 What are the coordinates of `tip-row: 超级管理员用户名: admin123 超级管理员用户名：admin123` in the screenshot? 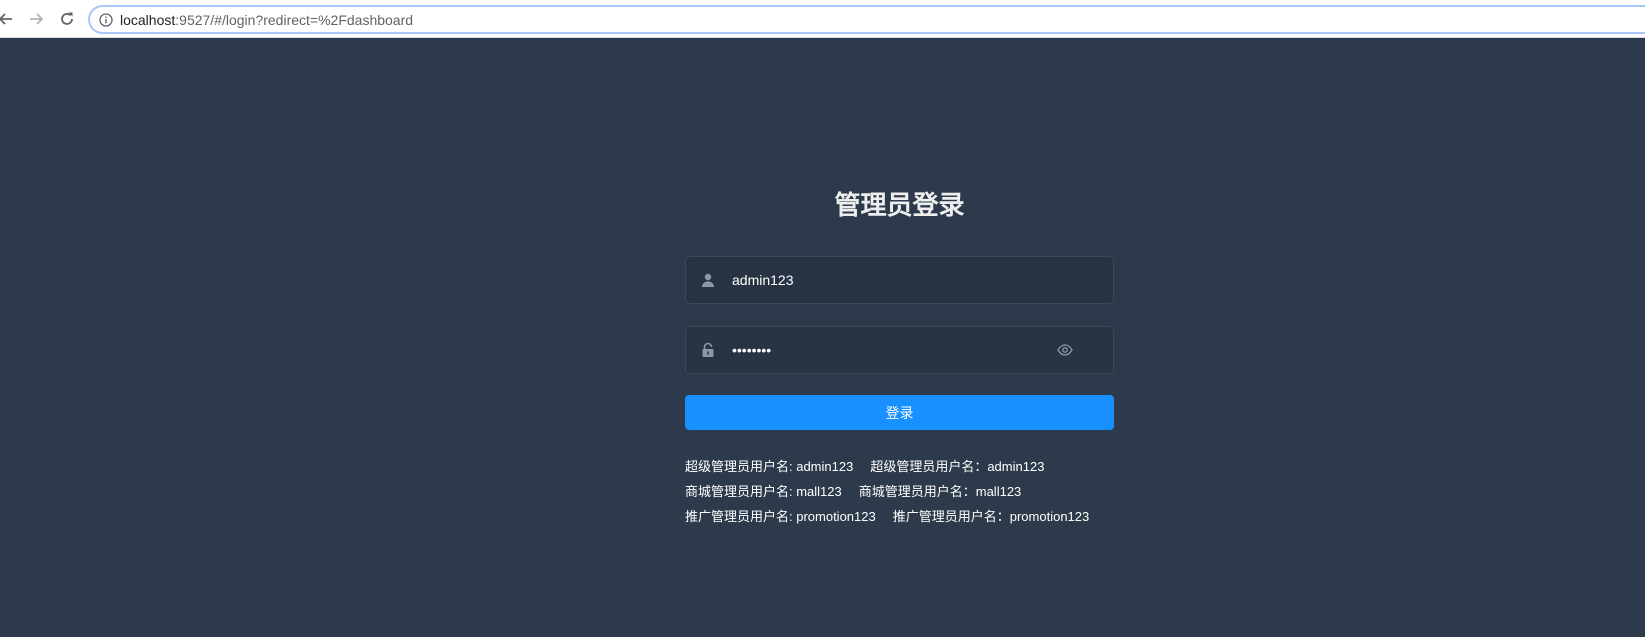 It's located at (899, 470).